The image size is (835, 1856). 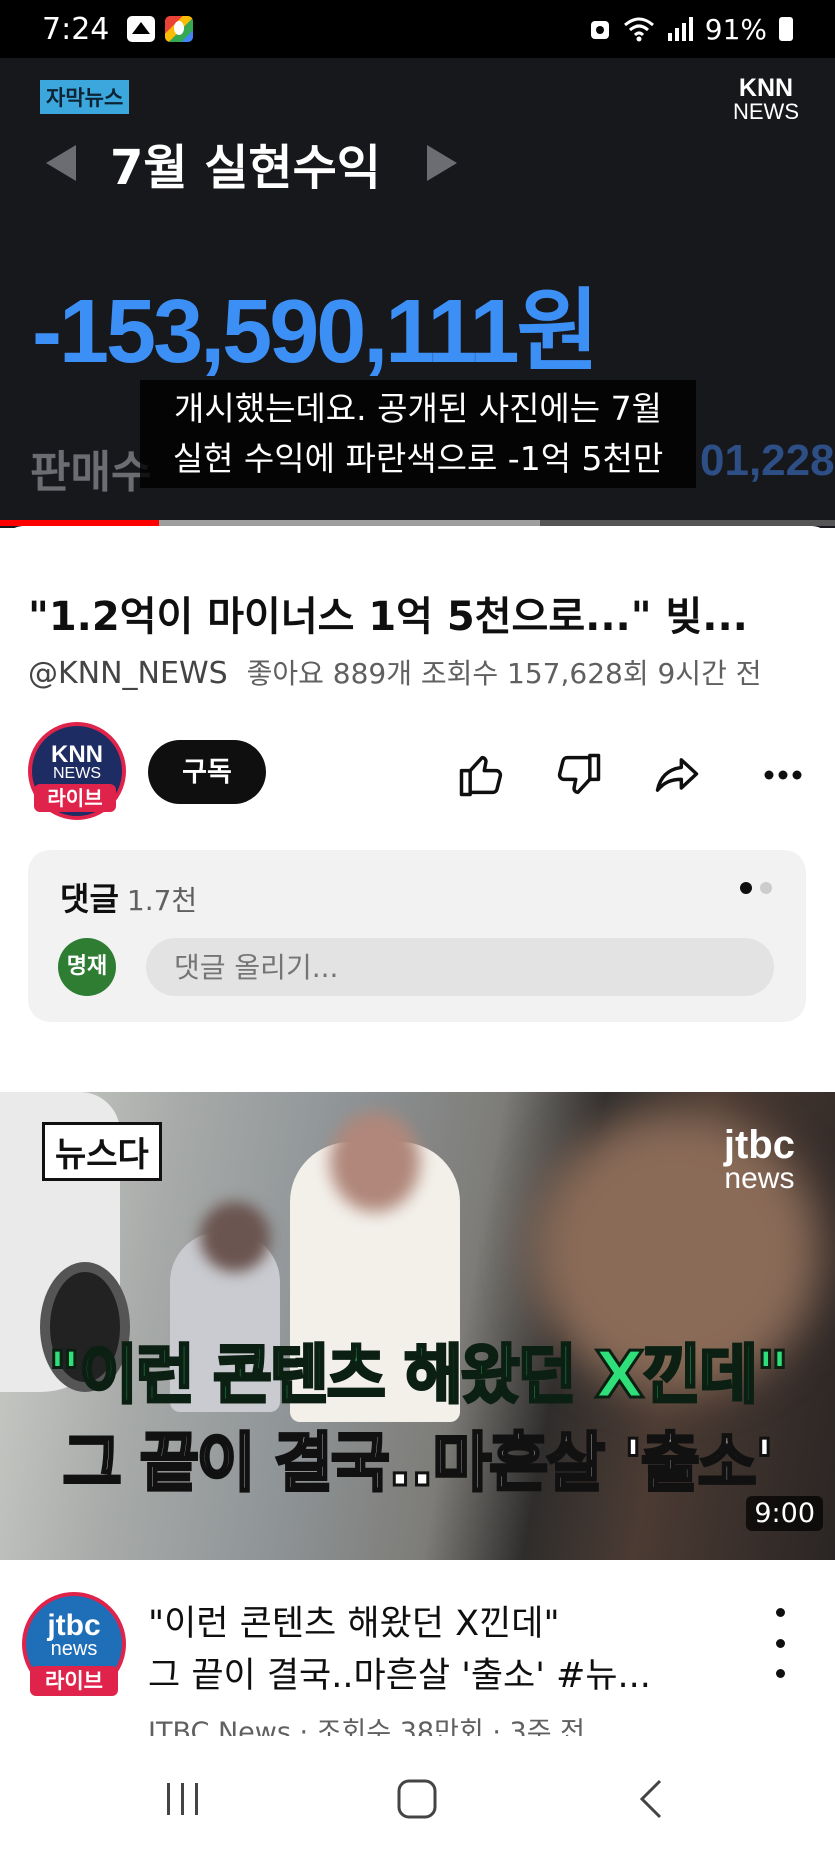 I want to click on knn-logo-top: KNN, so click(x=766, y=88).